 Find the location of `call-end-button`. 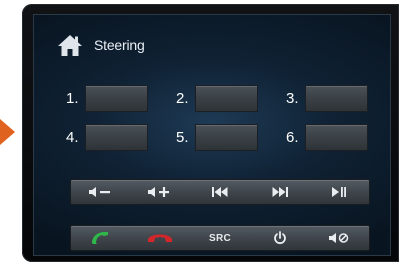

call-end-button is located at coordinates (161, 238).